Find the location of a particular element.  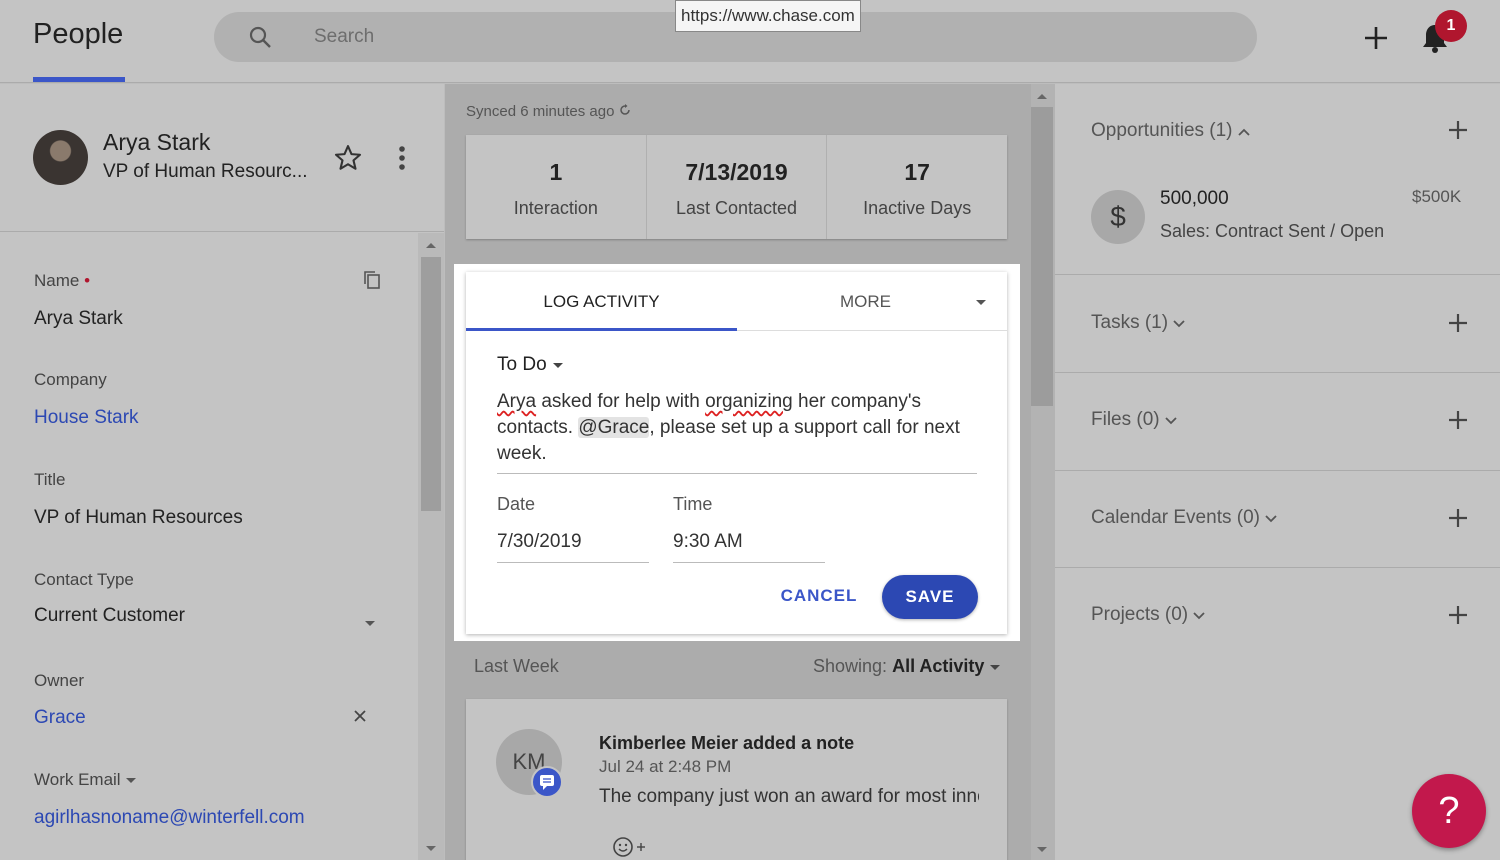

name-value: Arya Stark is located at coordinates (78, 319).